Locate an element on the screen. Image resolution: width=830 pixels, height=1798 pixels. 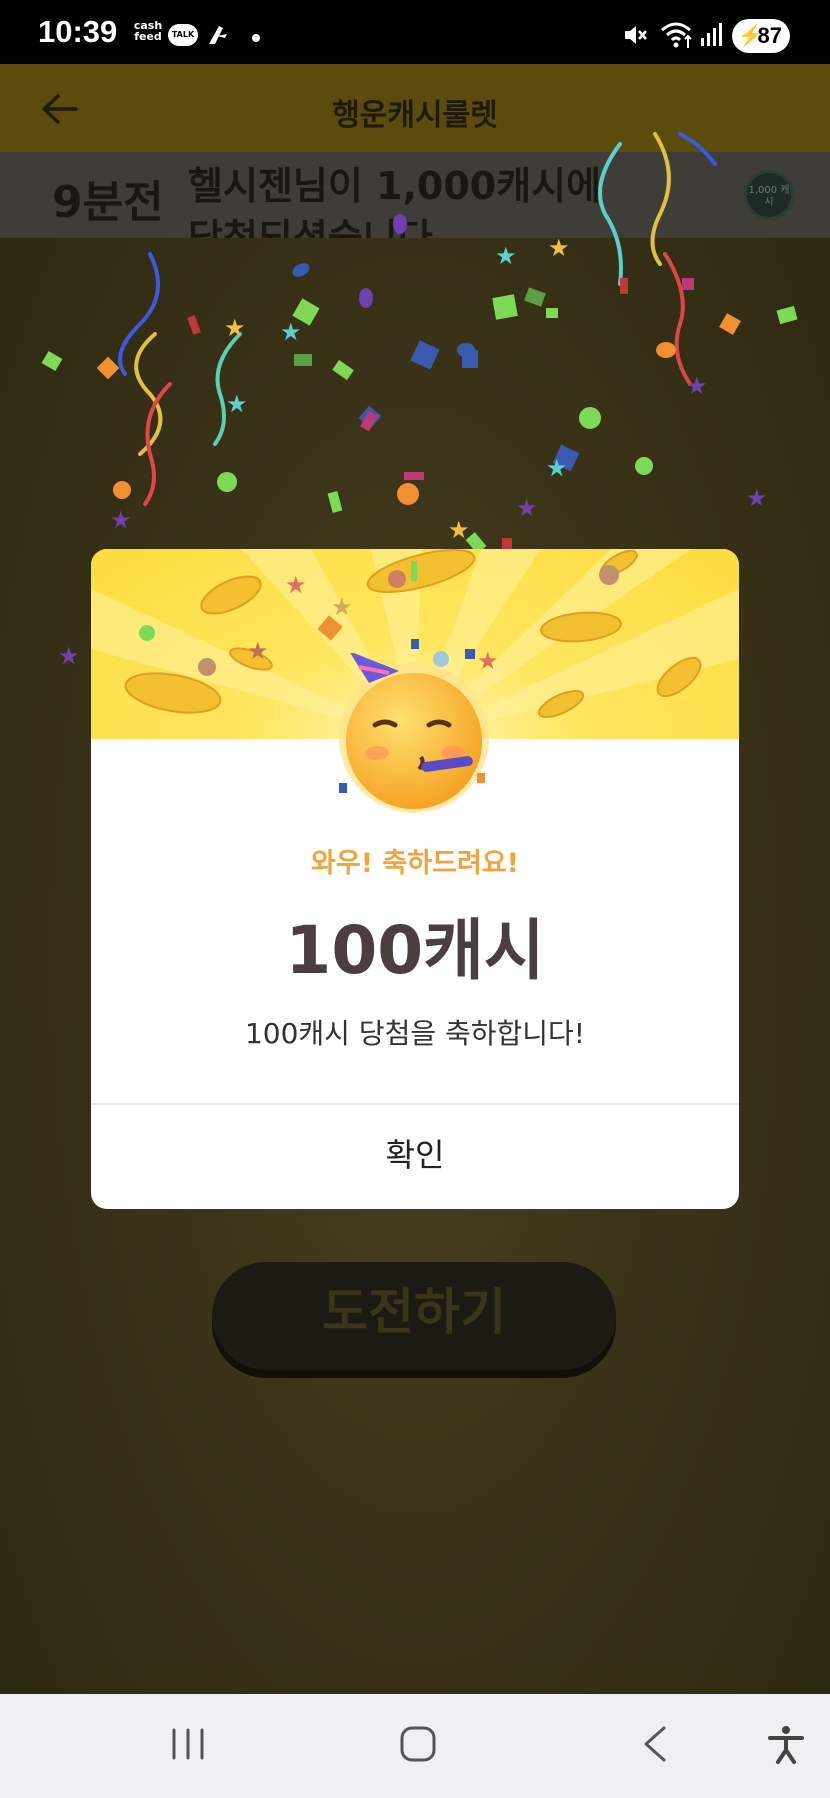
status-bar: 10:39 cash feed TALK ⚡ 87 is located at coordinates (415, 32).